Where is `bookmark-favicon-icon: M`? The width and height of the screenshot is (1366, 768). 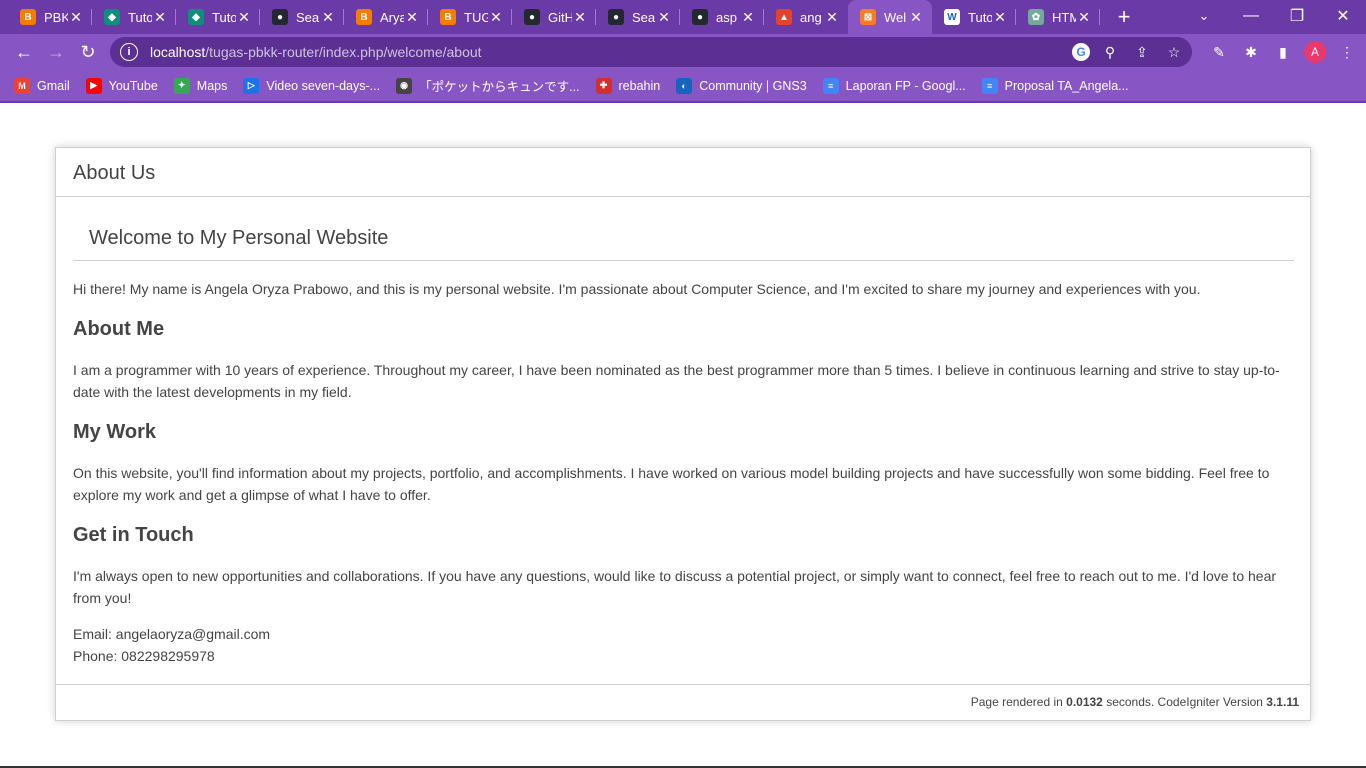 bookmark-favicon-icon: M is located at coordinates (22, 85).